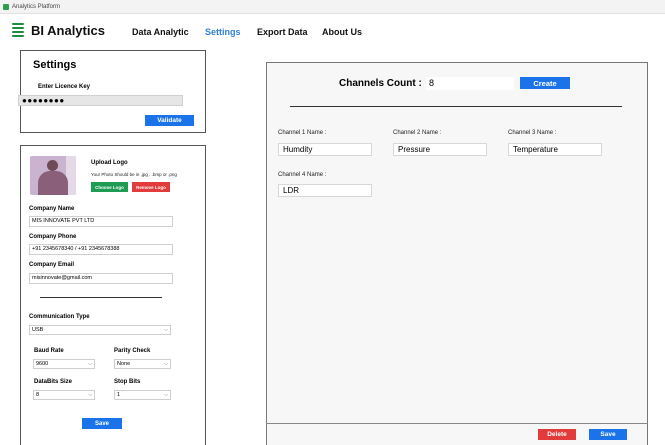 Image resolution: width=665 pixels, height=445 pixels. I want to click on company-phone-input: +91 2345678340 / +91 2345678388, so click(101, 249).